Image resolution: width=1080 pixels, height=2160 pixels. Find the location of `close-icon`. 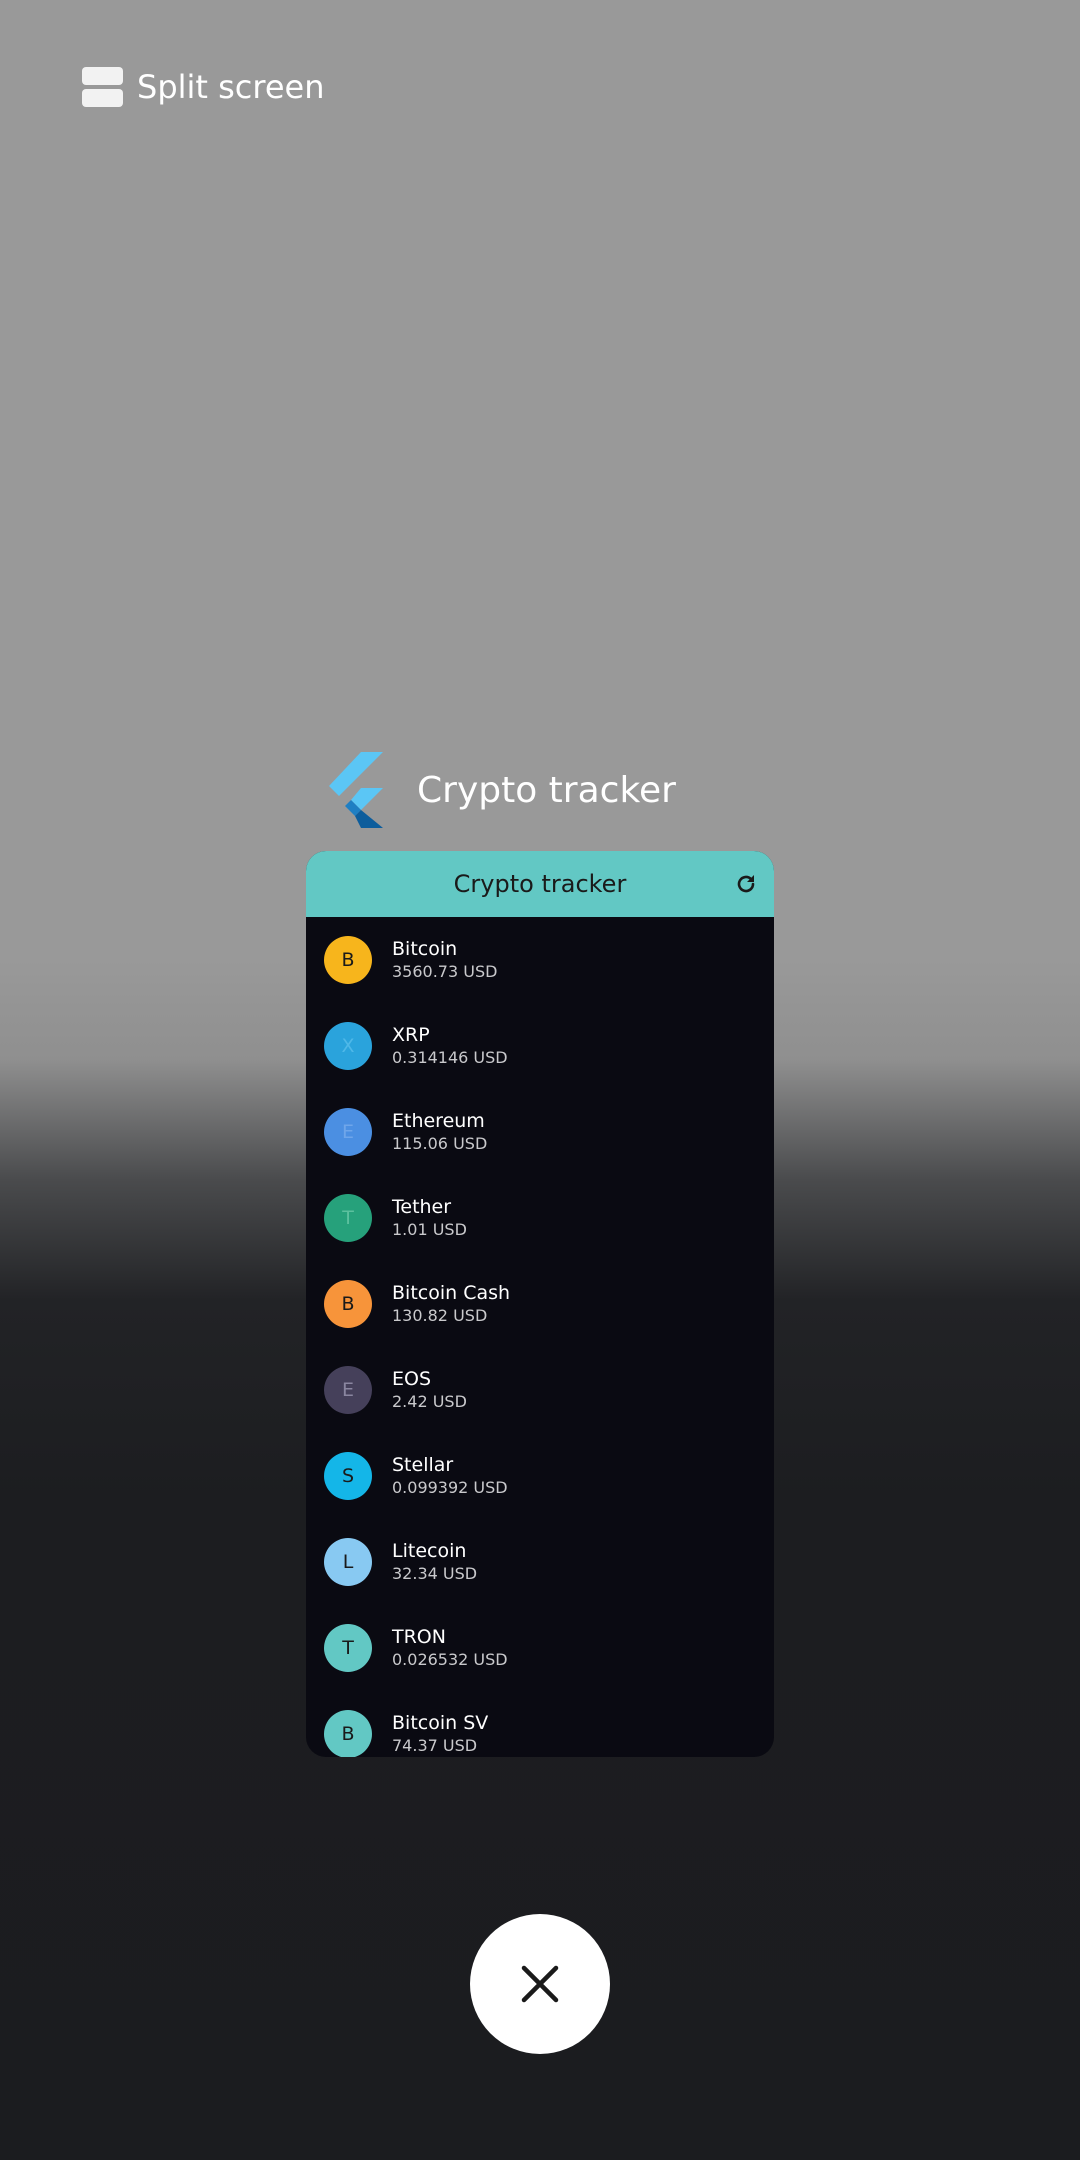

close-icon is located at coordinates (540, 1984).